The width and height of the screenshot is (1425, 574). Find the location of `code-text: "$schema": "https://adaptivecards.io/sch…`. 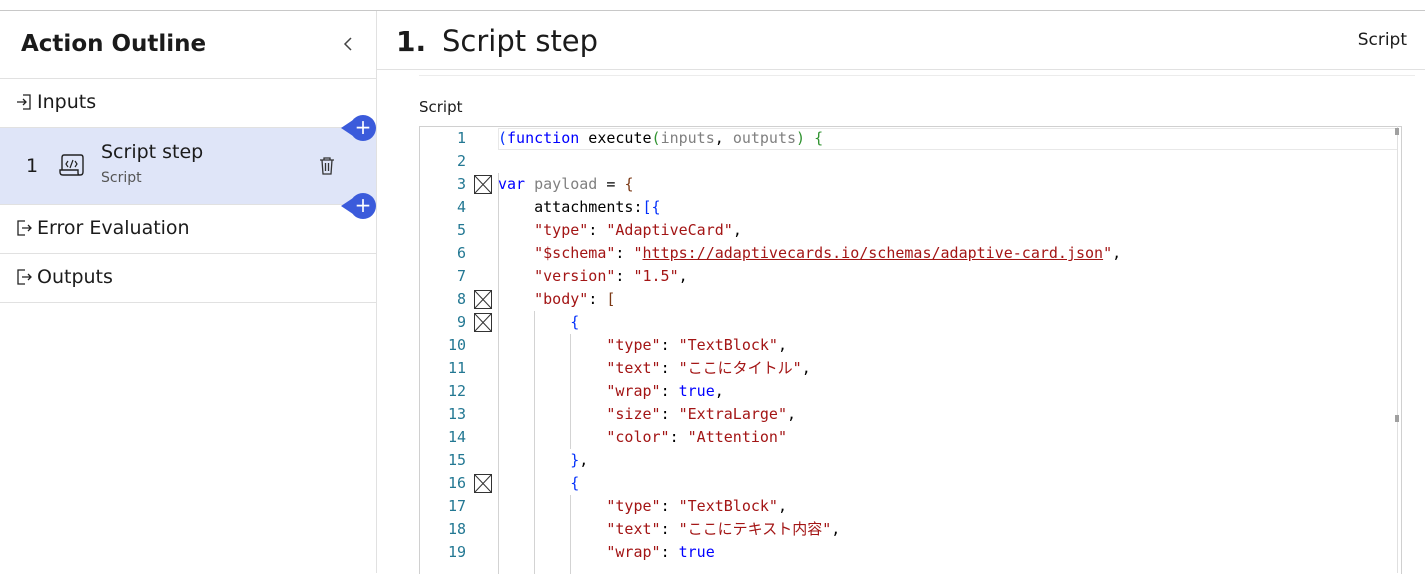

code-text: "$schema": "https://adaptivecards.io/sch… is located at coordinates (828, 253).